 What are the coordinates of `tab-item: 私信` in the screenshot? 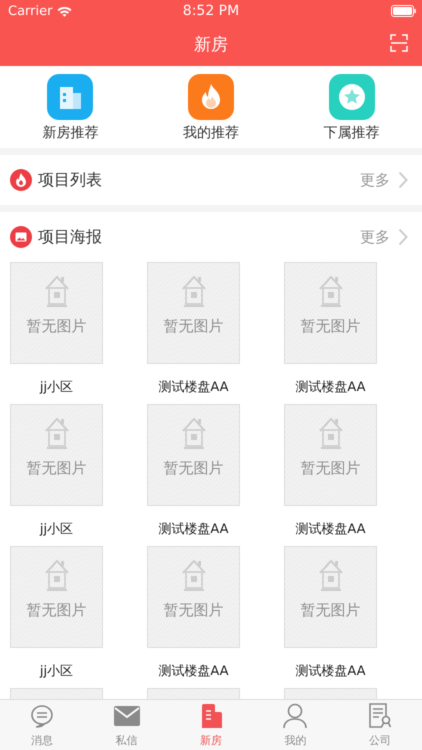 It's located at (126, 725).